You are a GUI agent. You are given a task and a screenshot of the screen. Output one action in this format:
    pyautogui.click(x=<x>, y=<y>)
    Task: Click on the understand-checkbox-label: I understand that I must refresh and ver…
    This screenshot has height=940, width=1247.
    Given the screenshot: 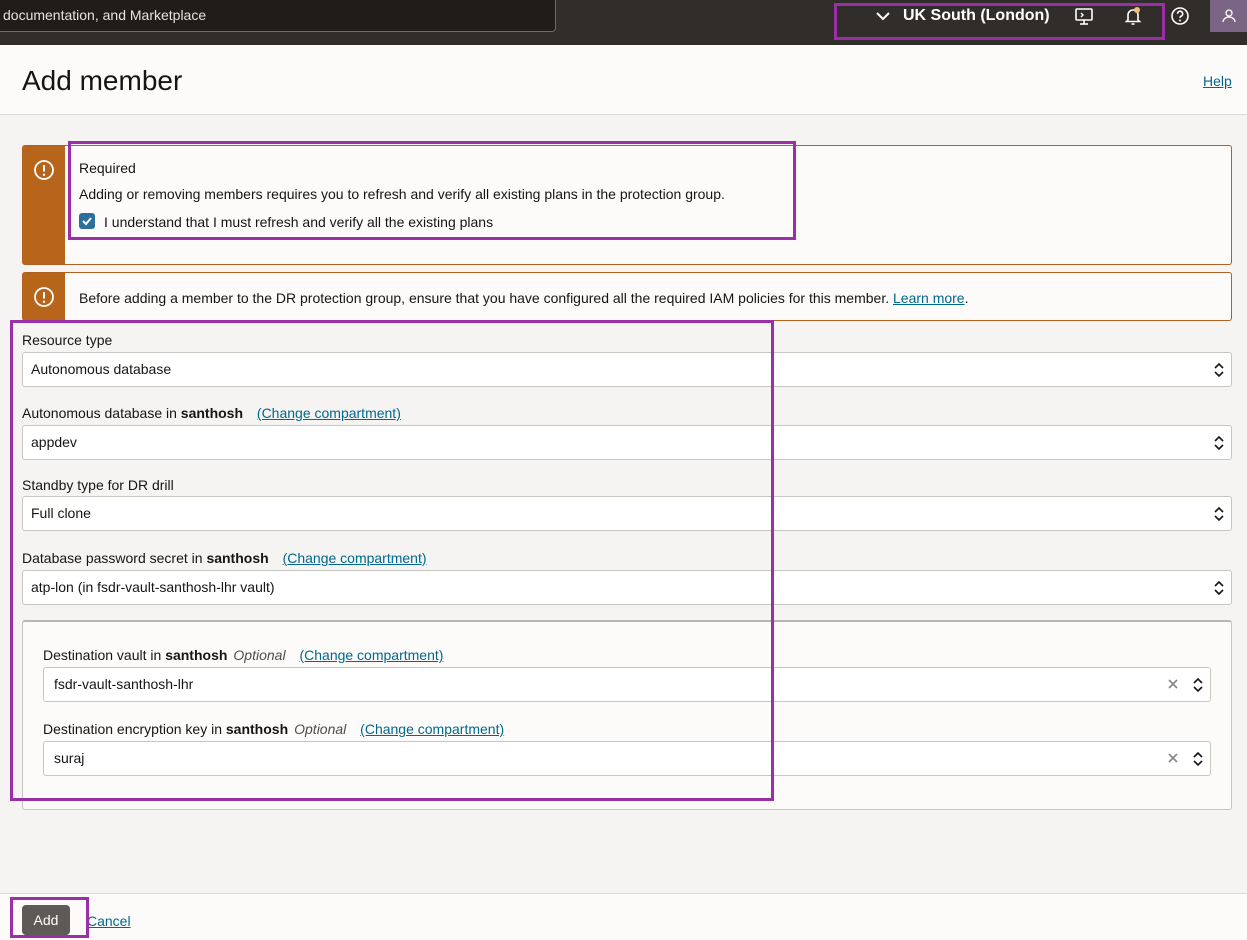 What is the action you would take?
    pyautogui.click(x=298, y=222)
    